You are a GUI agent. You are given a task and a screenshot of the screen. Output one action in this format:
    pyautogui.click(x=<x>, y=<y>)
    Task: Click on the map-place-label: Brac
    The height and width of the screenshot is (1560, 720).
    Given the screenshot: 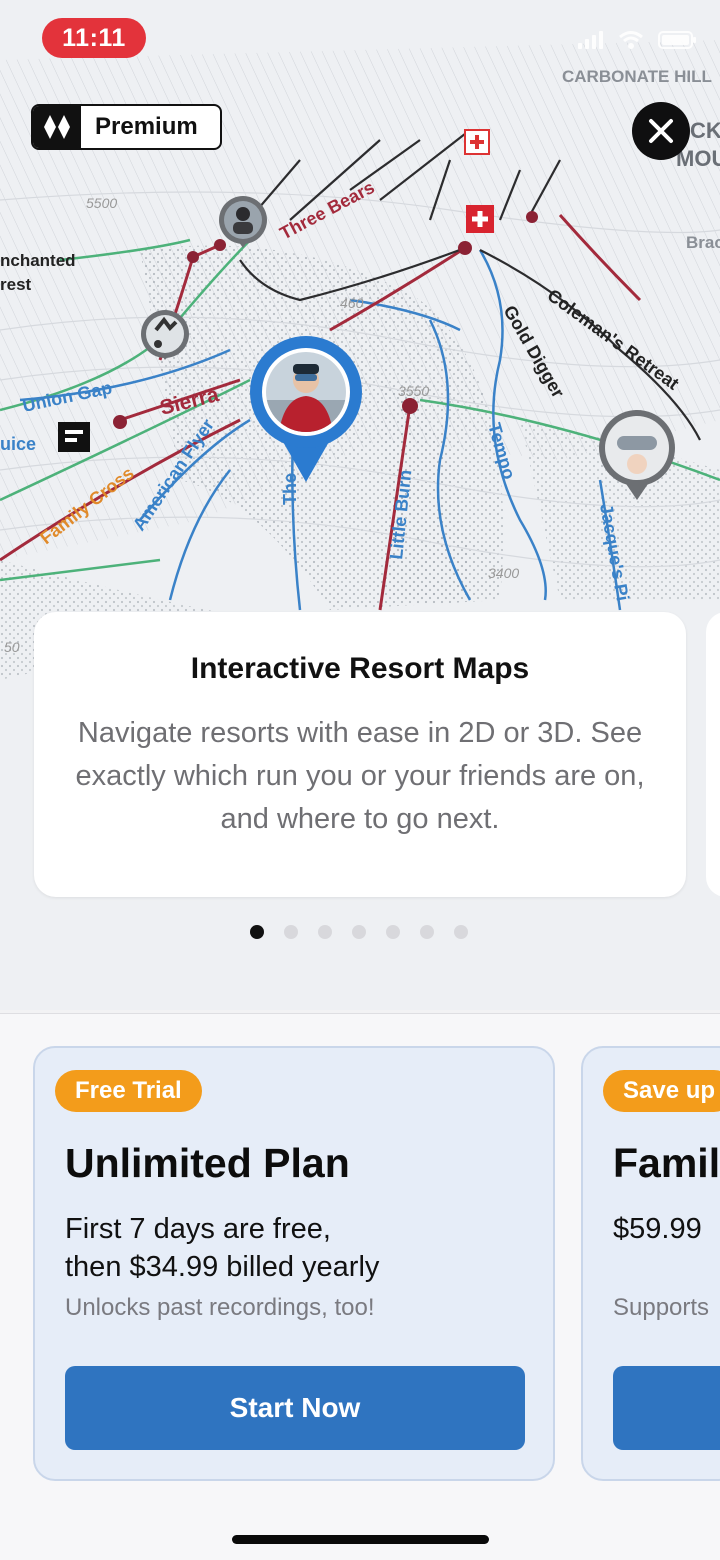 What is the action you would take?
    pyautogui.click(x=703, y=242)
    